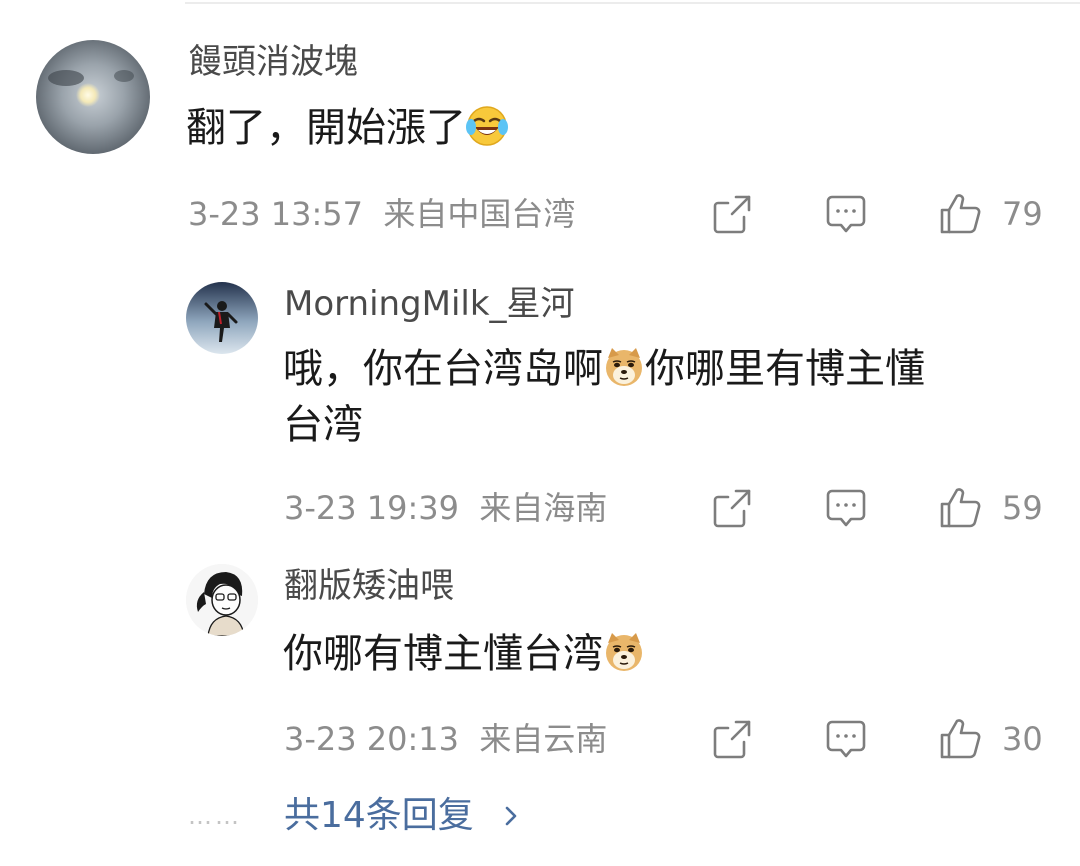 Image resolution: width=1080 pixels, height=866 pixels. What do you see at coordinates (511, 816) in the screenshot?
I see `chevron-right-icon` at bounding box center [511, 816].